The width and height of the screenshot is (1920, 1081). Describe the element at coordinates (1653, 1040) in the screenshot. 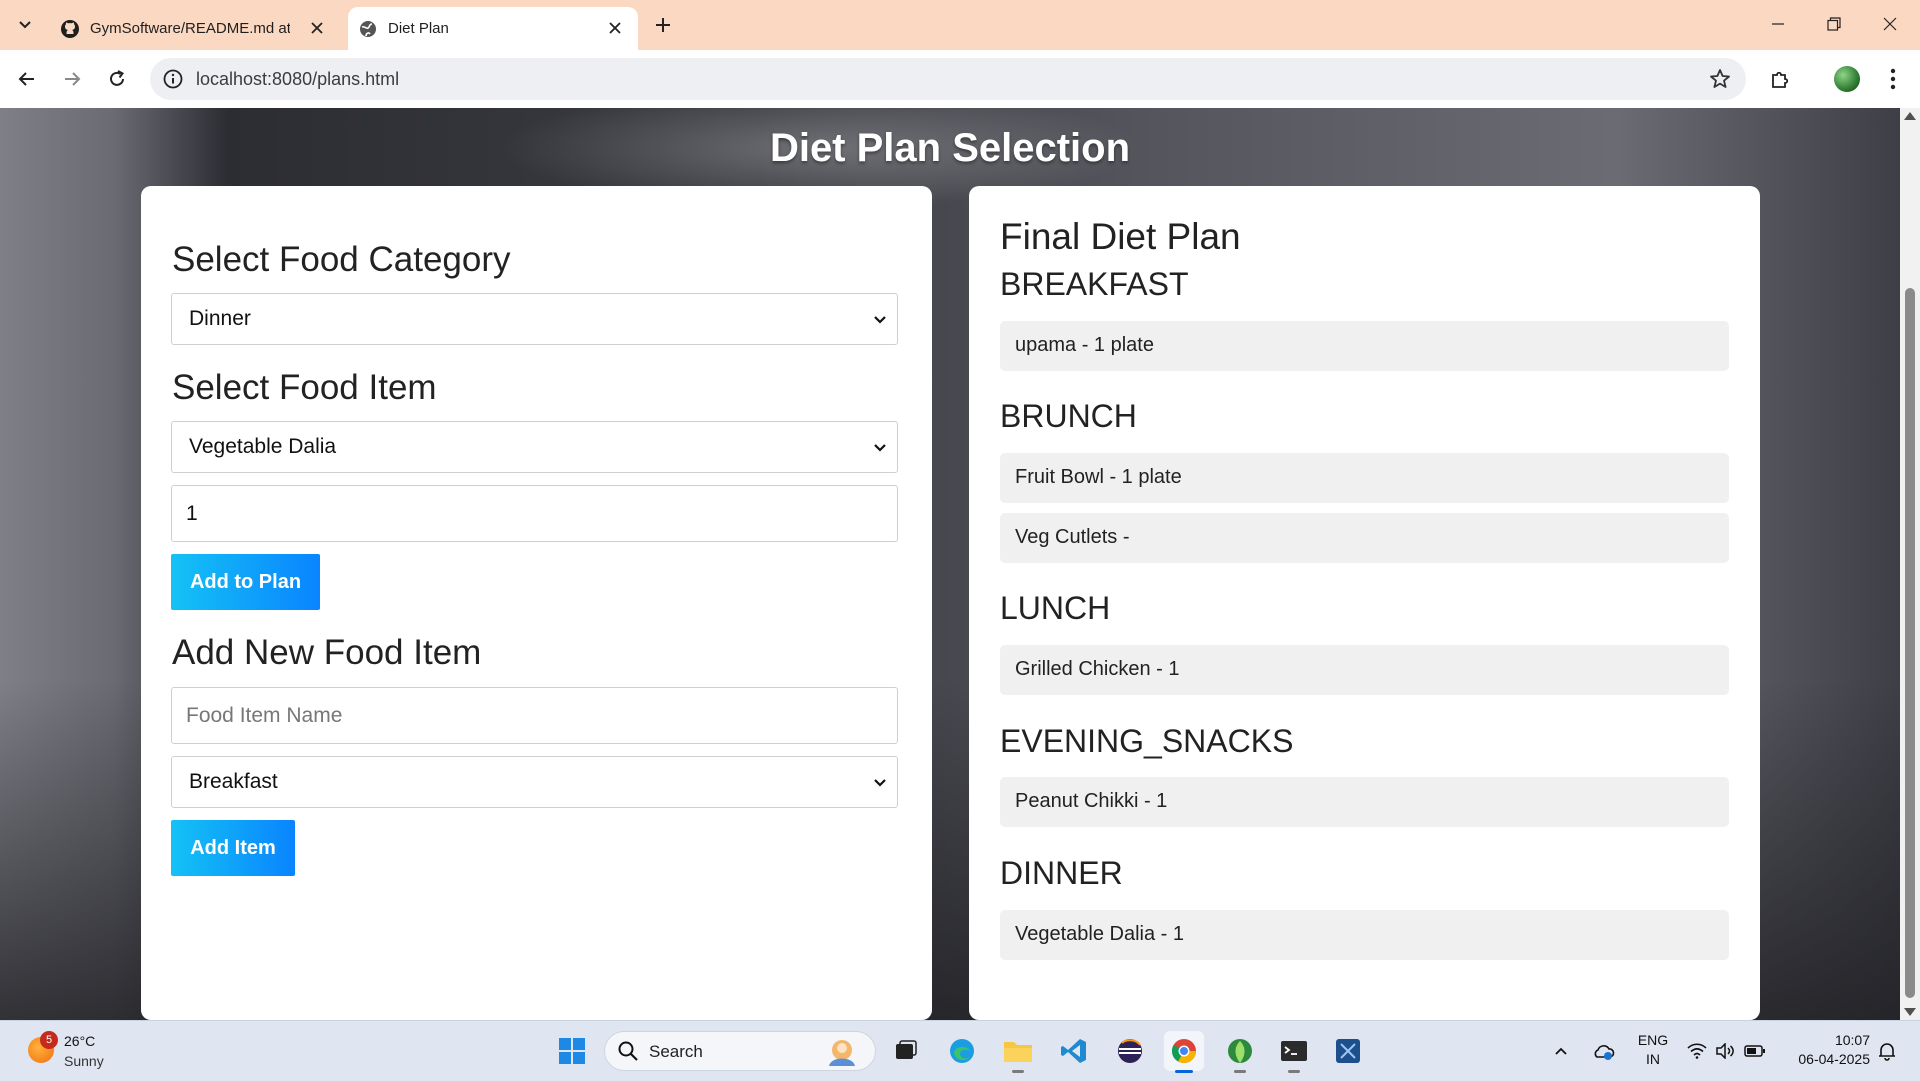

I see `language-code: ENG` at that location.